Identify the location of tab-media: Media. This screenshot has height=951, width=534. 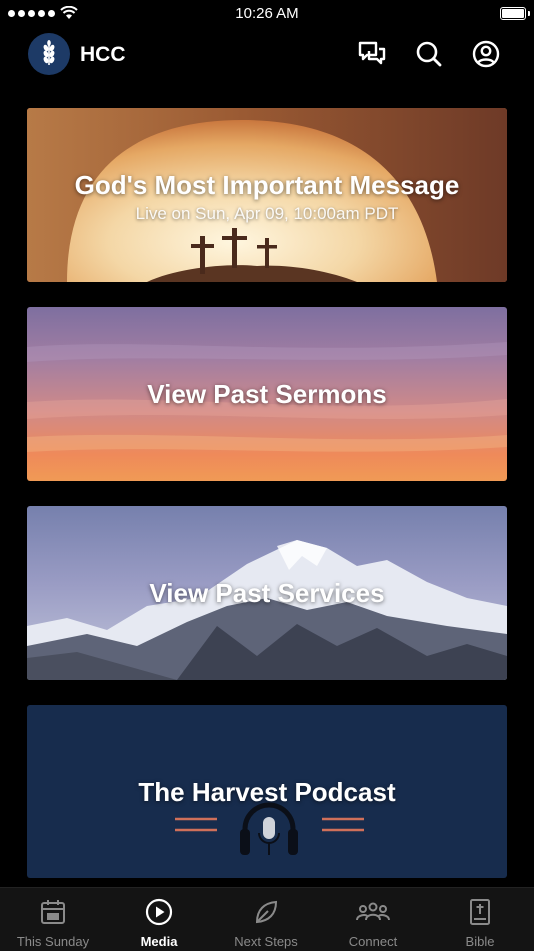
(159, 919).